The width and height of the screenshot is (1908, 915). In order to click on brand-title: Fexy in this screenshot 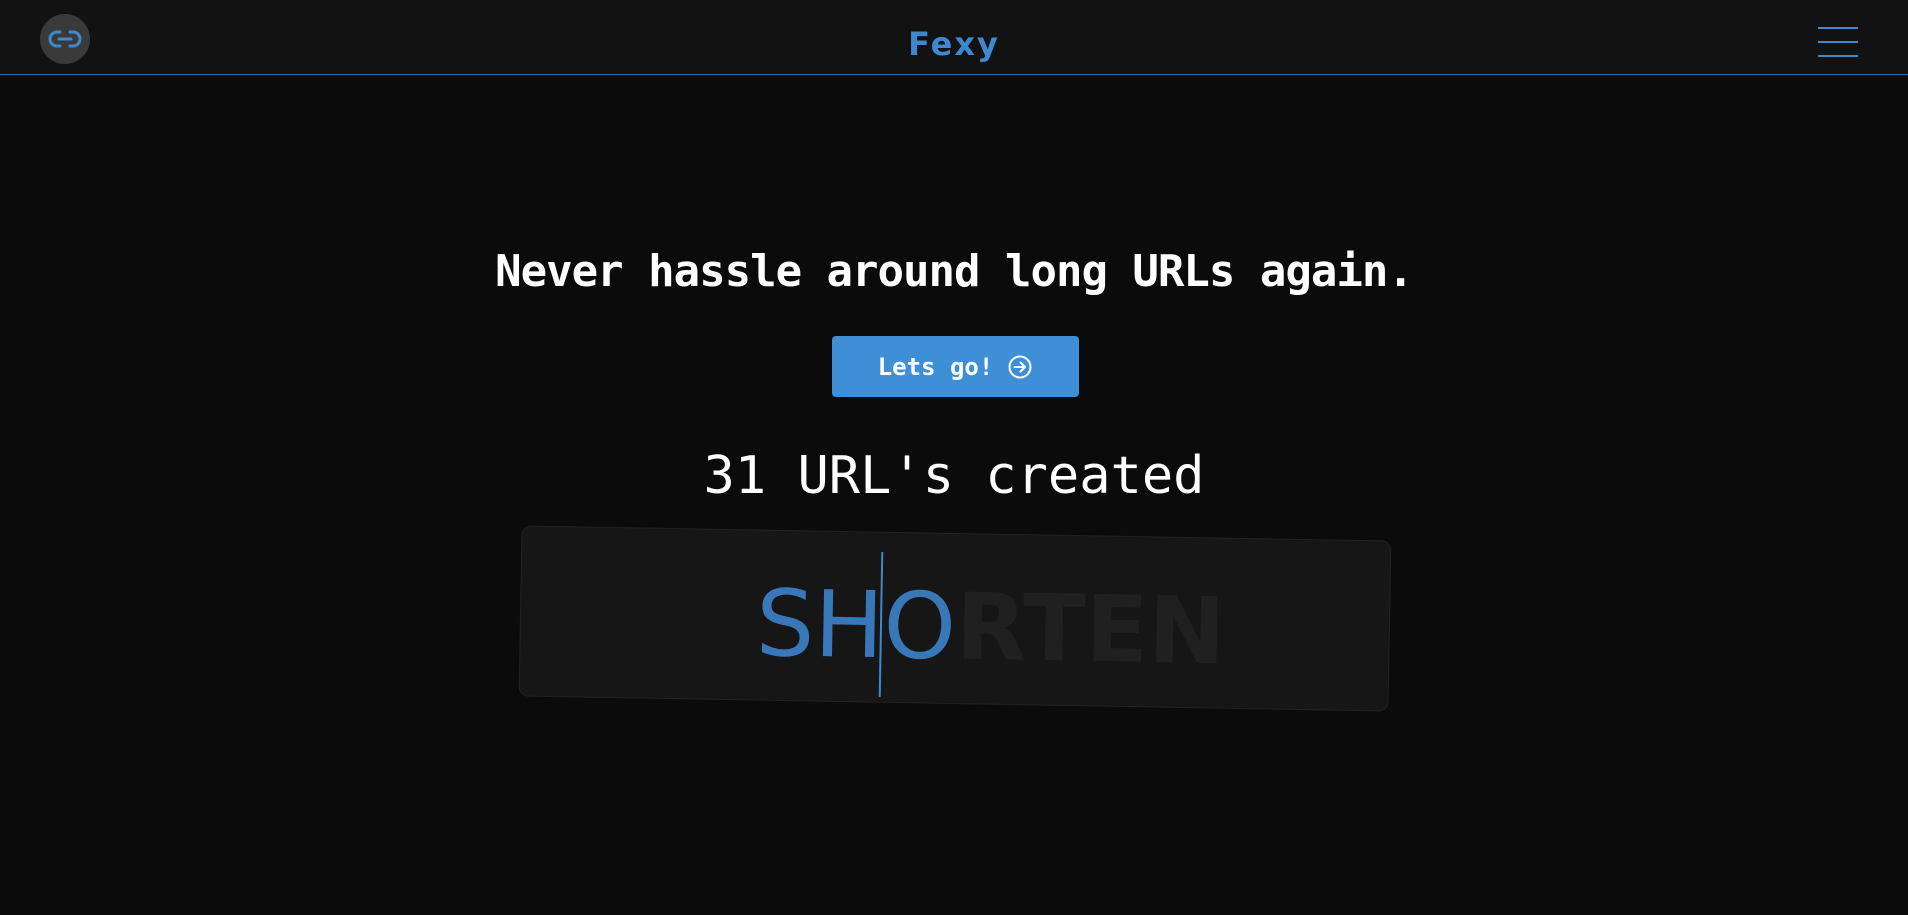, I will do `click(954, 44)`.